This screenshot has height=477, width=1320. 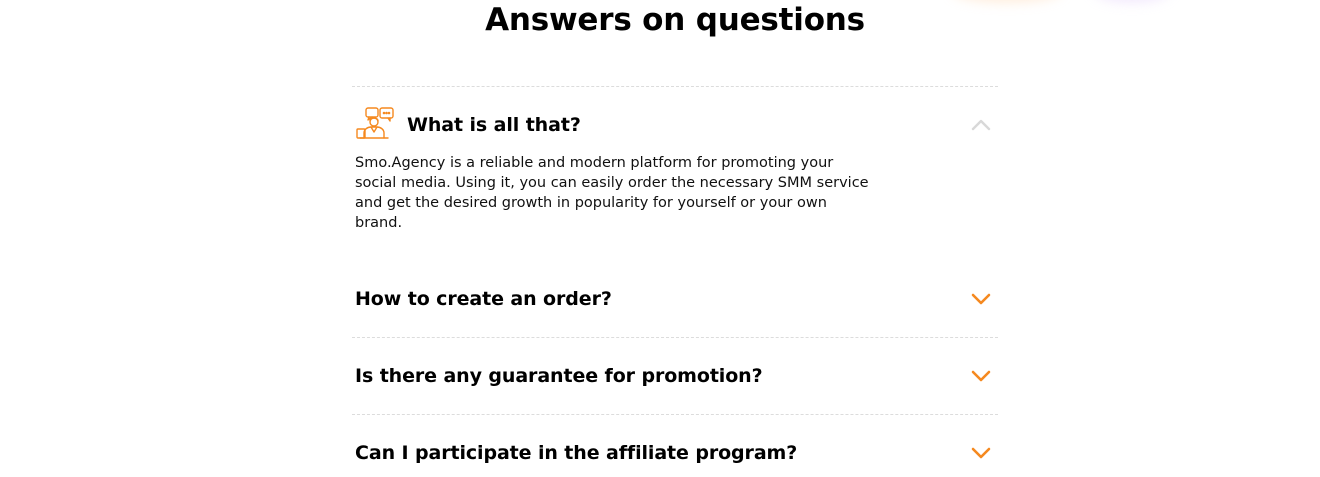 I want to click on faq-item: How to create an order?, so click(x=675, y=299).